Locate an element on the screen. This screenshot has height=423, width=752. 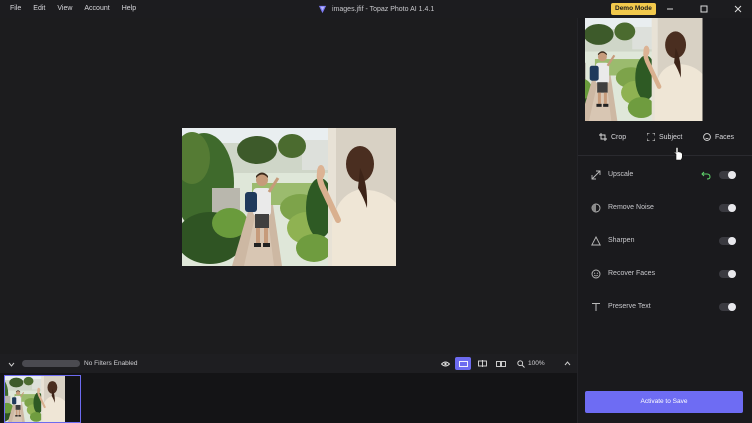
tab-subject-label: Subject is located at coordinates (671, 137).